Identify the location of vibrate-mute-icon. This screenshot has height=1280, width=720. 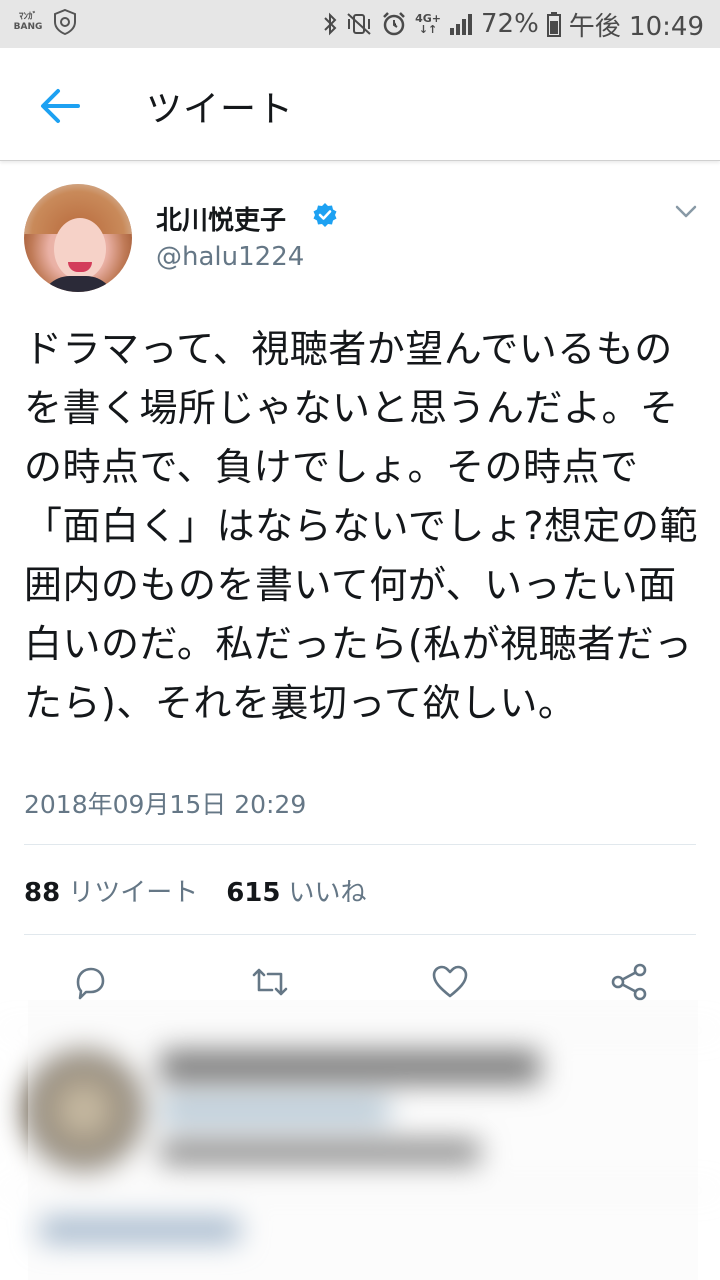
(359, 24).